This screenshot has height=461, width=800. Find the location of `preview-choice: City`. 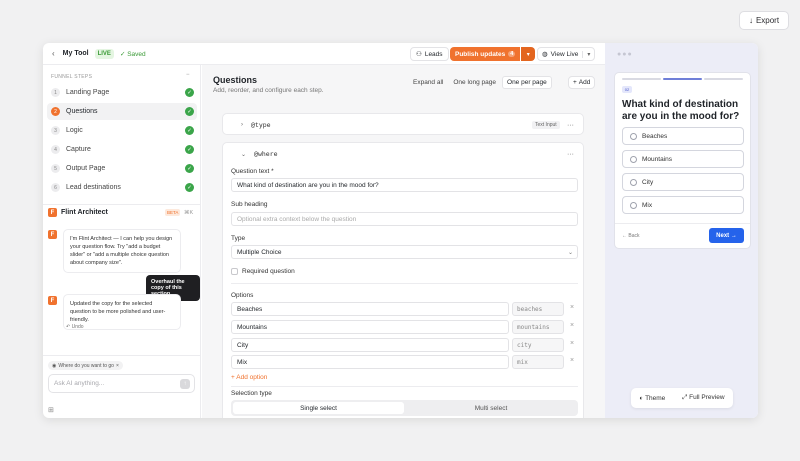

preview-choice: City is located at coordinates (683, 182).